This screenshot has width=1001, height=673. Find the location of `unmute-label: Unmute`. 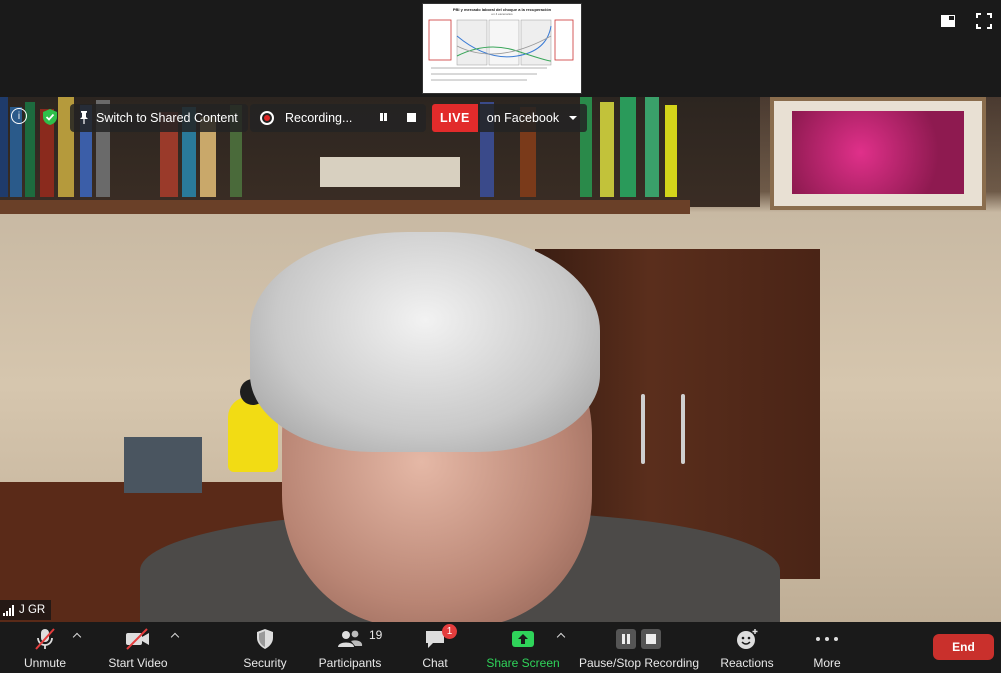

unmute-label: Unmute is located at coordinates (45, 663).